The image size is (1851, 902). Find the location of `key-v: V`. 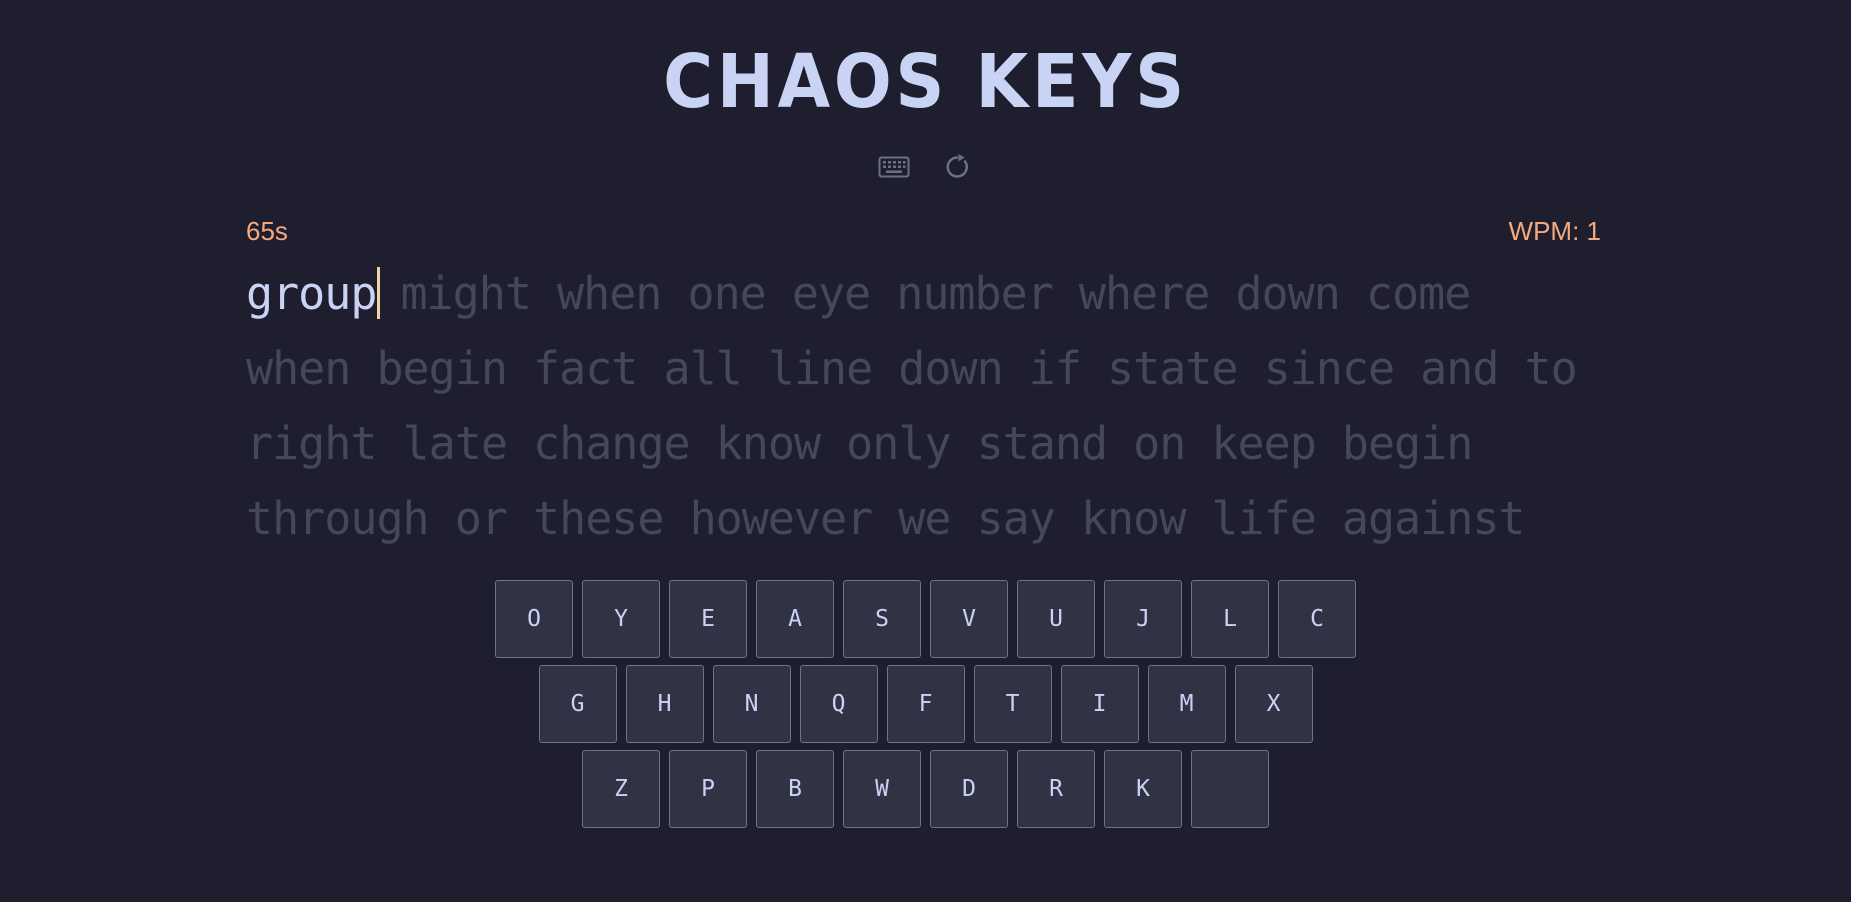

key-v: V is located at coordinates (969, 619).